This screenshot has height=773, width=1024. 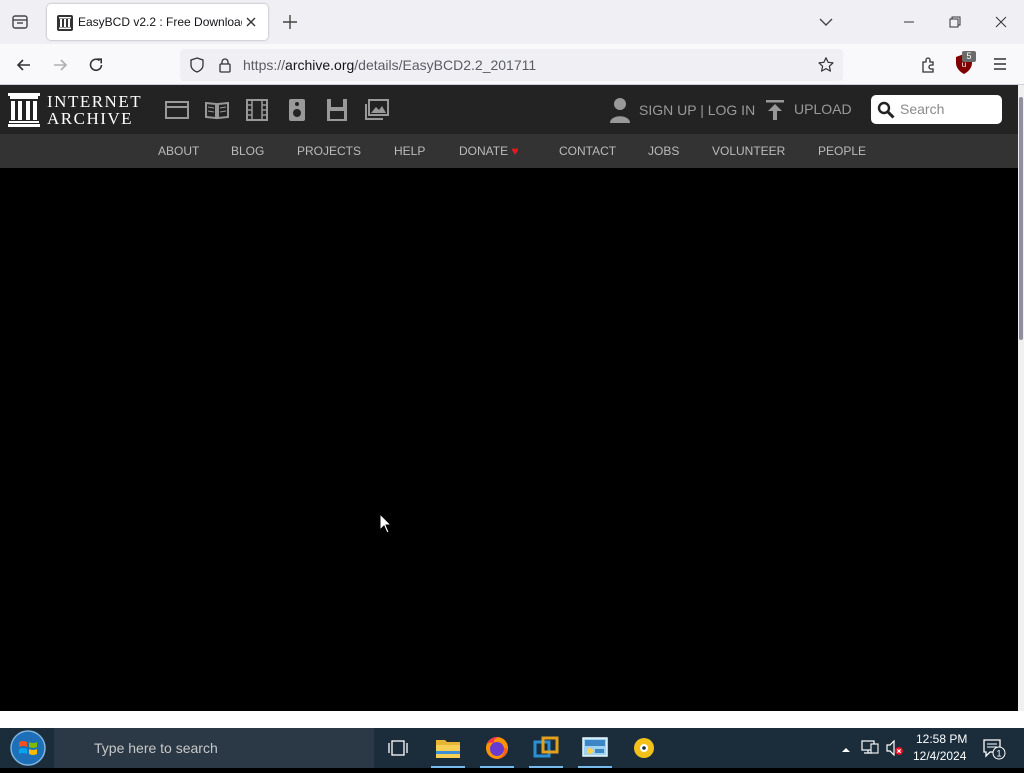 What do you see at coordinates (60, 65) in the screenshot?
I see `forward-icon` at bounding box center [60, 65].